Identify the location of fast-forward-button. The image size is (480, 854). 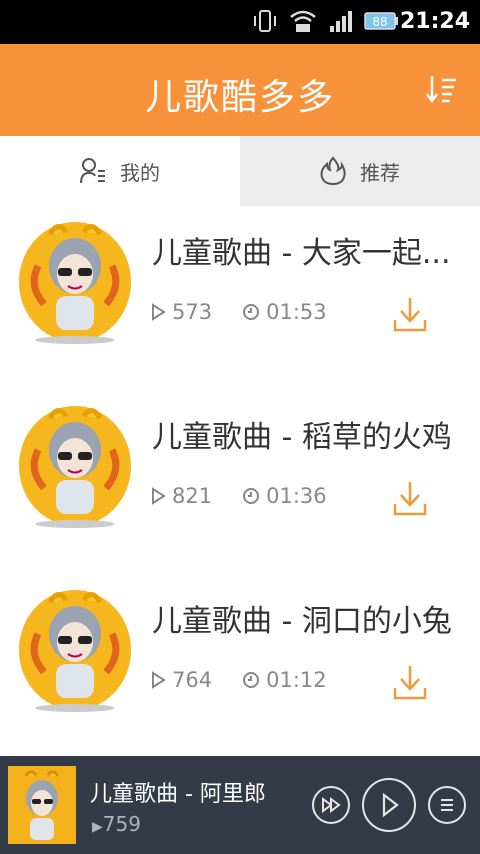
(331, 805).